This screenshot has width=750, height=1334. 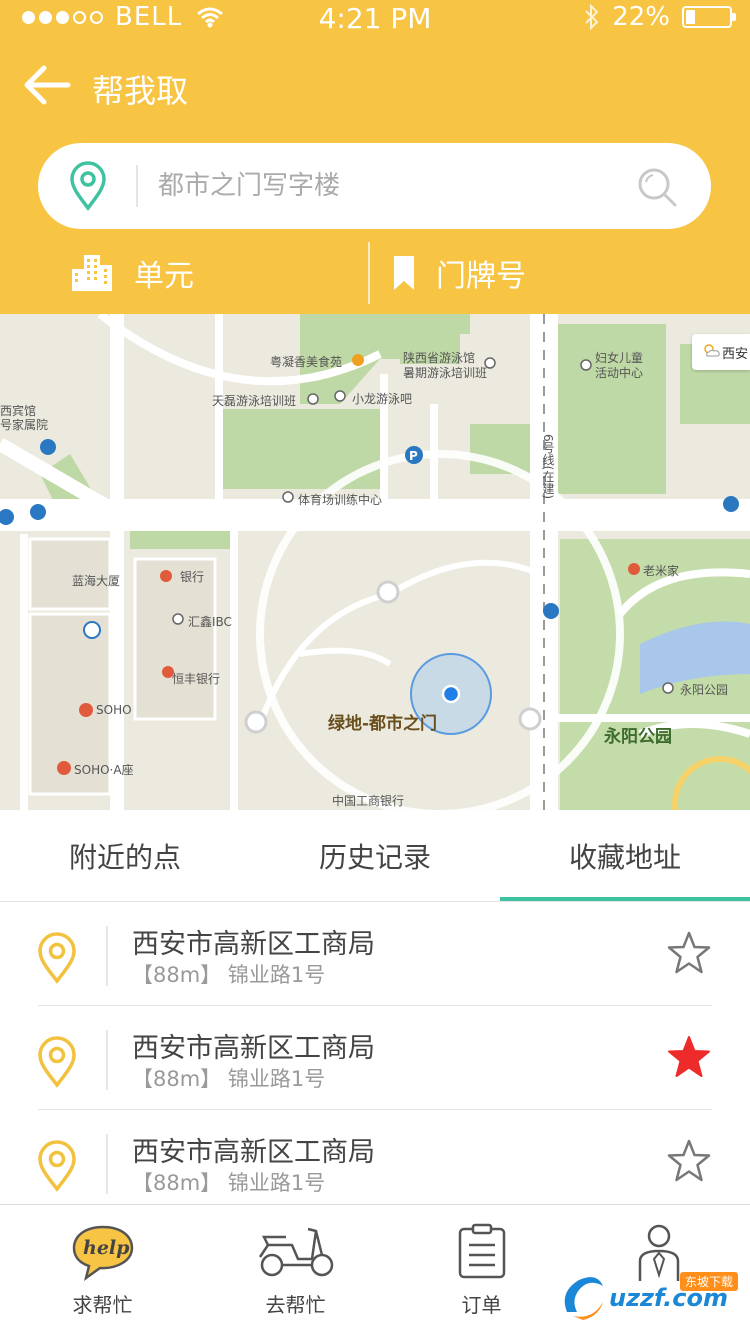 I want to click on tabbar-item-ask-help: help 求帮忙, so click(x=102, y=1269).